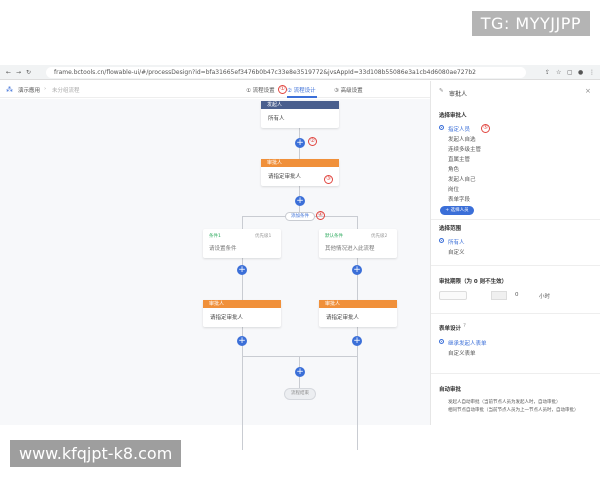  I want to click on option-initiator-choice: 发起人自选, so click(462, 139).